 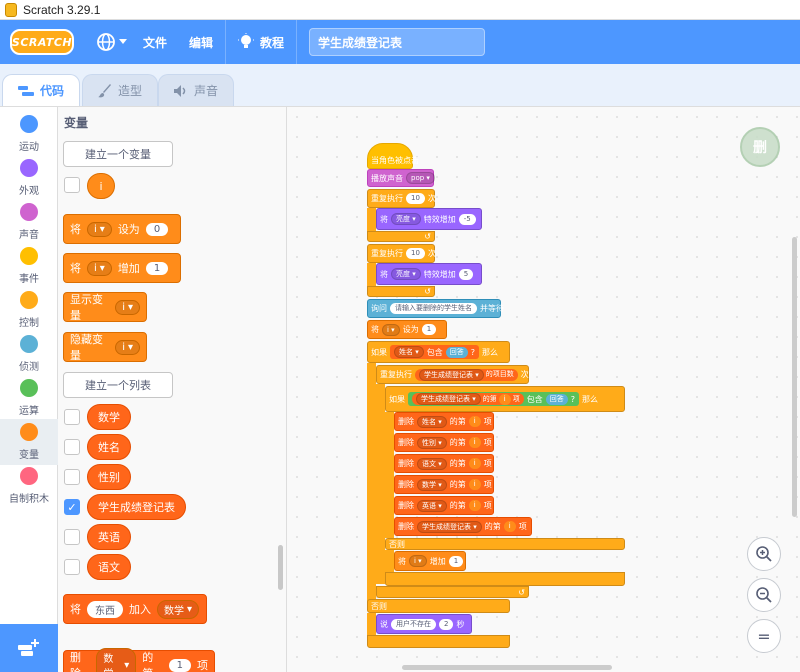 What do you see at coordinates (111, 42) in the screenshot?
I see `language-menu` at bounding box center [111, 42].